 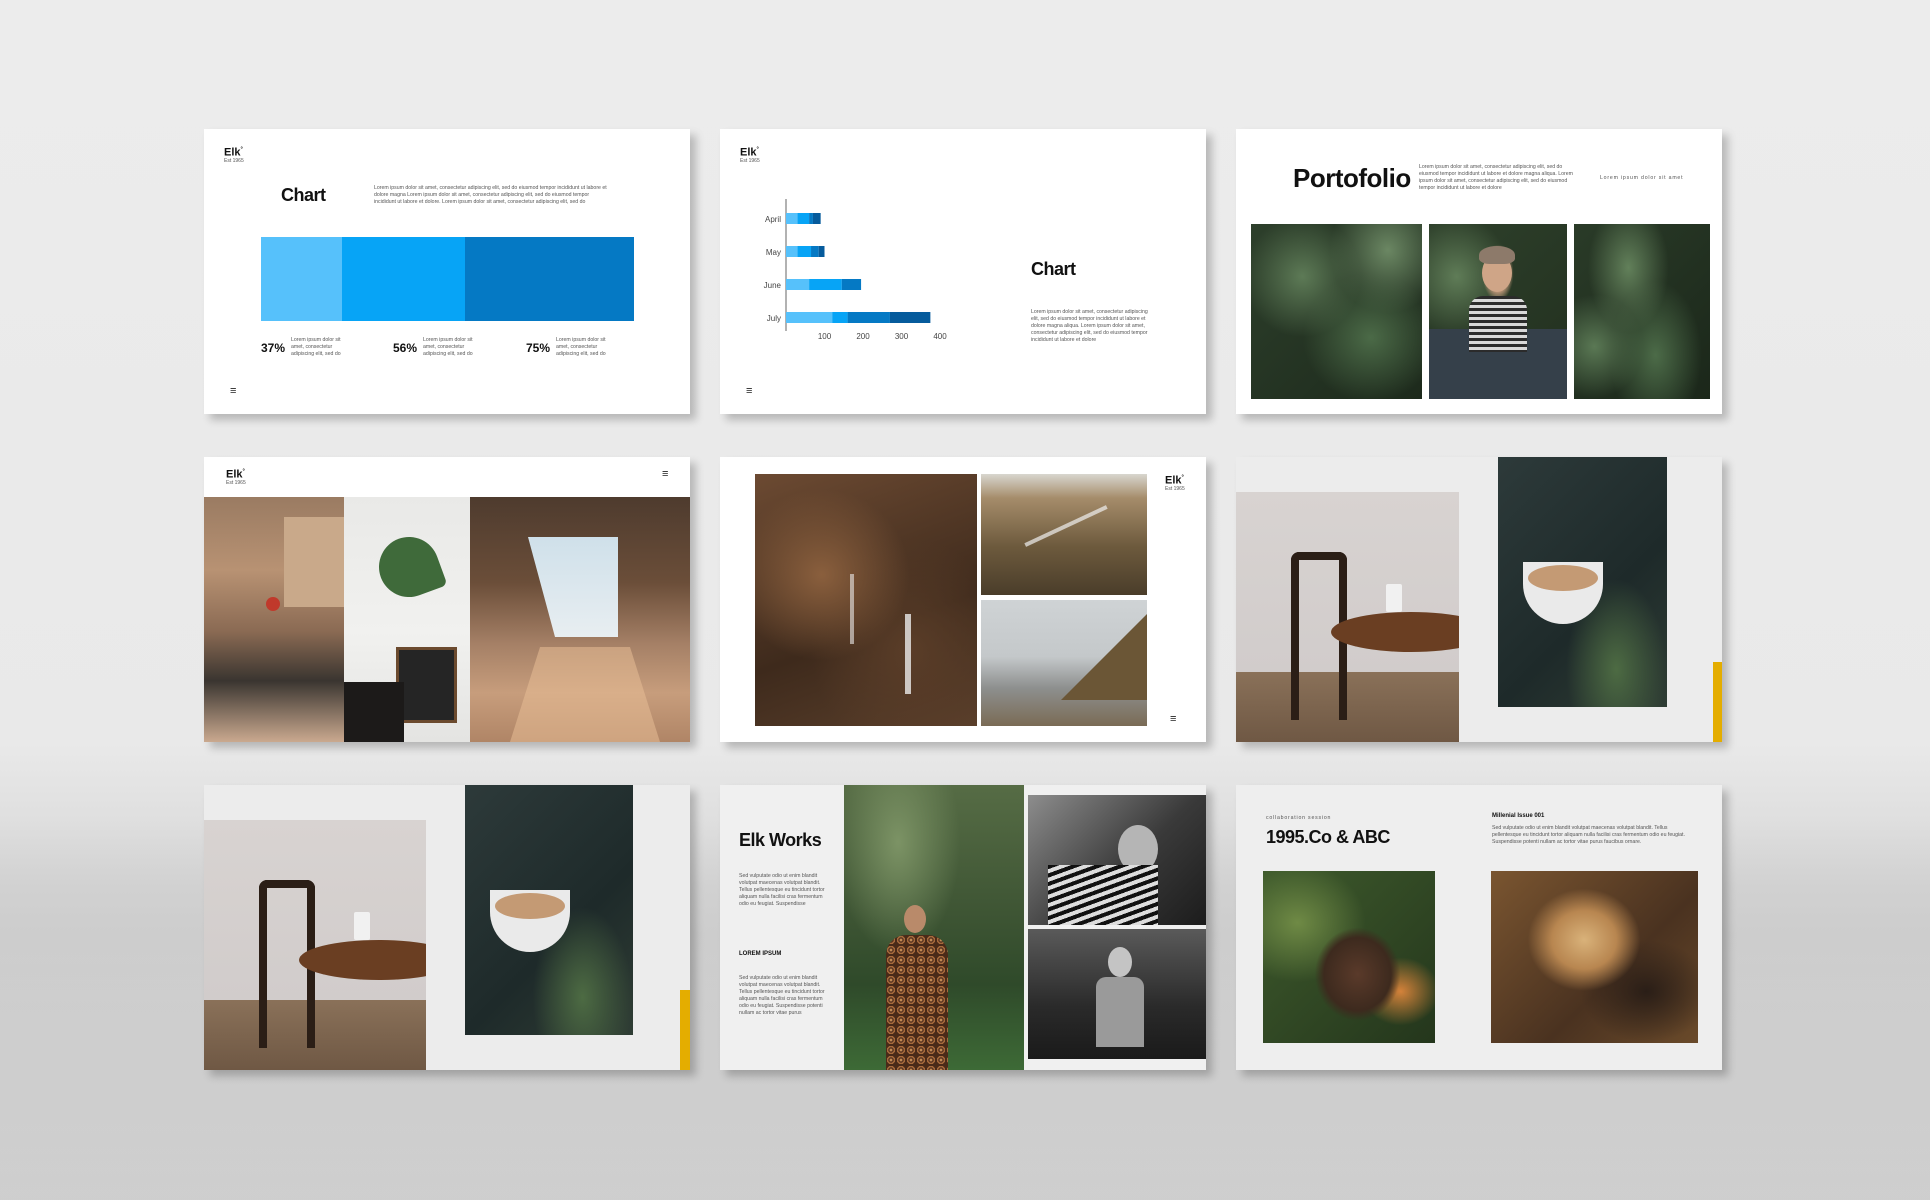 I want to click on y-tick-label: June, so click(x=773, y=285).